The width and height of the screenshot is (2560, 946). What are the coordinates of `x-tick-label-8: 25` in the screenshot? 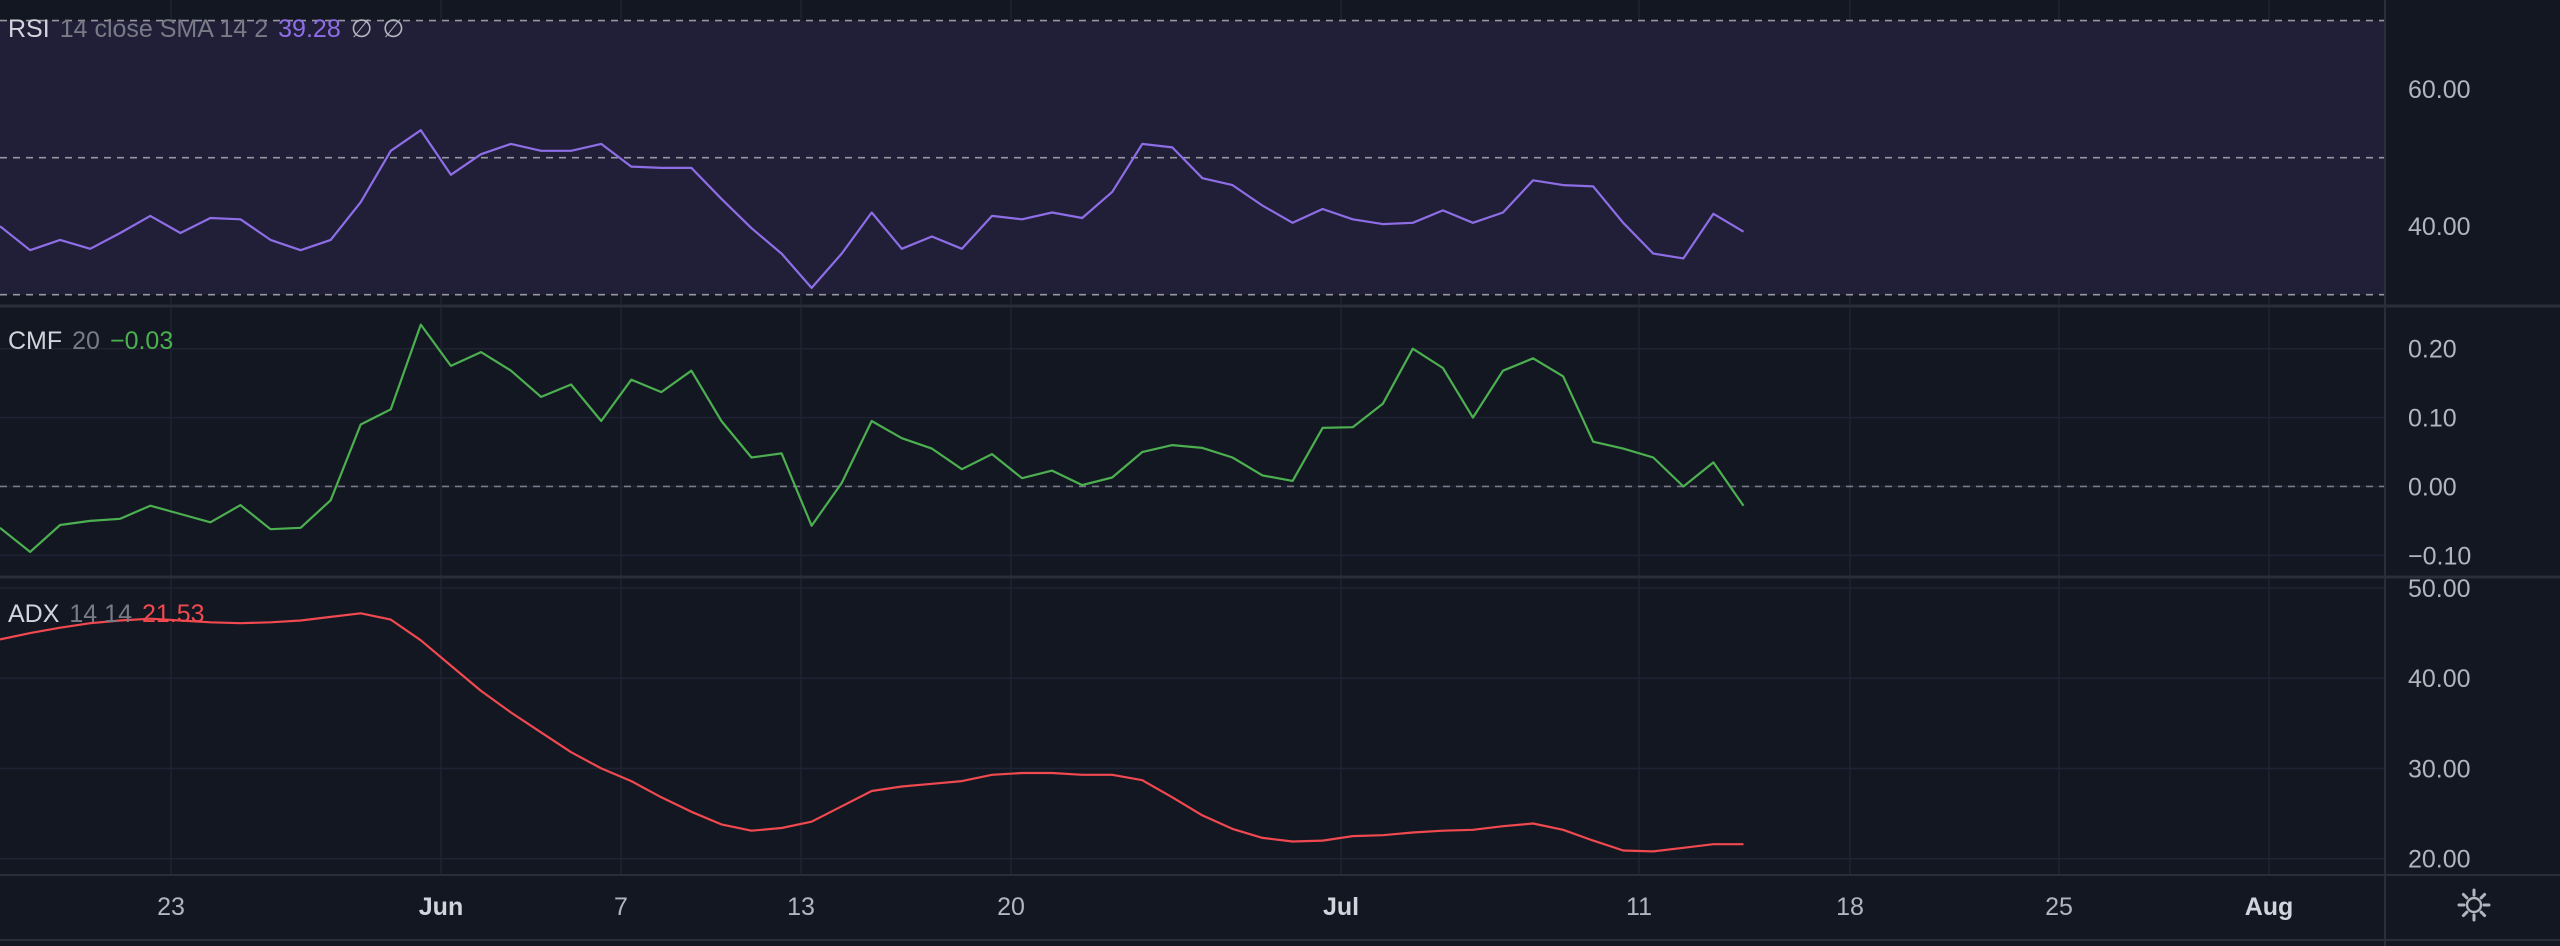 It's located at (2059, 907).